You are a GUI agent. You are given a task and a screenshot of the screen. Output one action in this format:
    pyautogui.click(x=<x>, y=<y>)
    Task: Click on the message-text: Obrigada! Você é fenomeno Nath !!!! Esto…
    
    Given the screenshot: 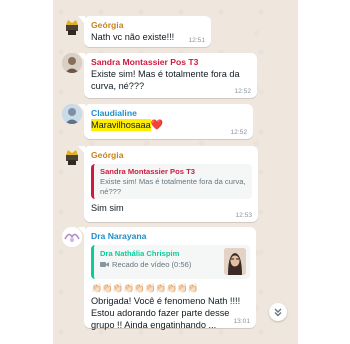 What is the action you would take?
    pyautogui.click(x=166, y=313)
    